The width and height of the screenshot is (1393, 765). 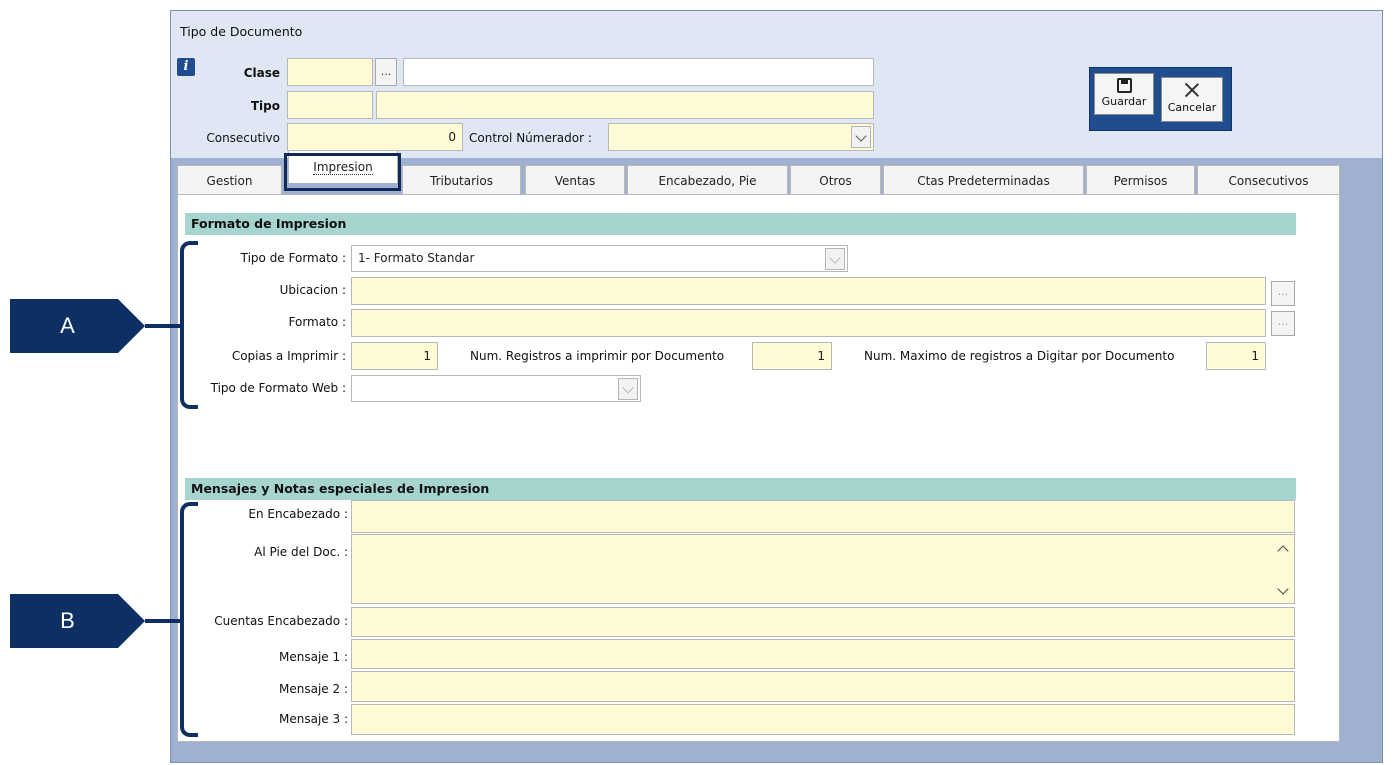 What do you see at coordinates (776, 29) in the screenshot?
I see `window-titlebar: Tipo de Documento` at bounding box center [776, 29].